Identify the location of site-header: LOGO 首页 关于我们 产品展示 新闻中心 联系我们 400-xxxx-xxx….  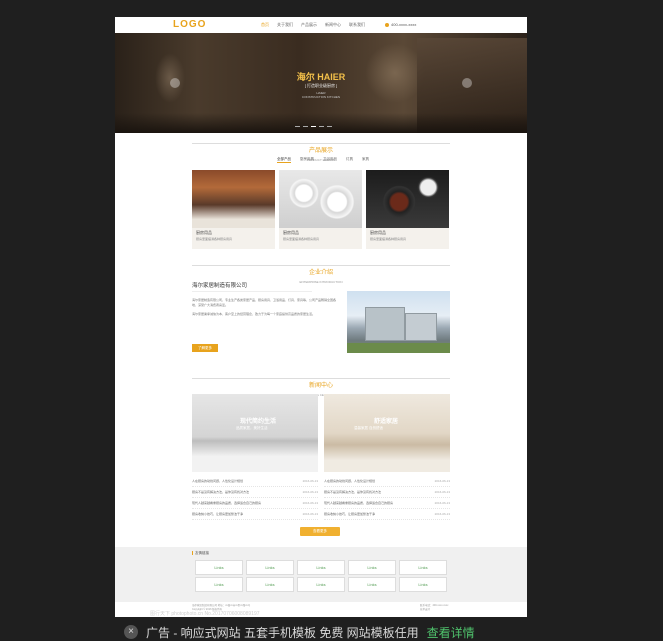
(321, 25).